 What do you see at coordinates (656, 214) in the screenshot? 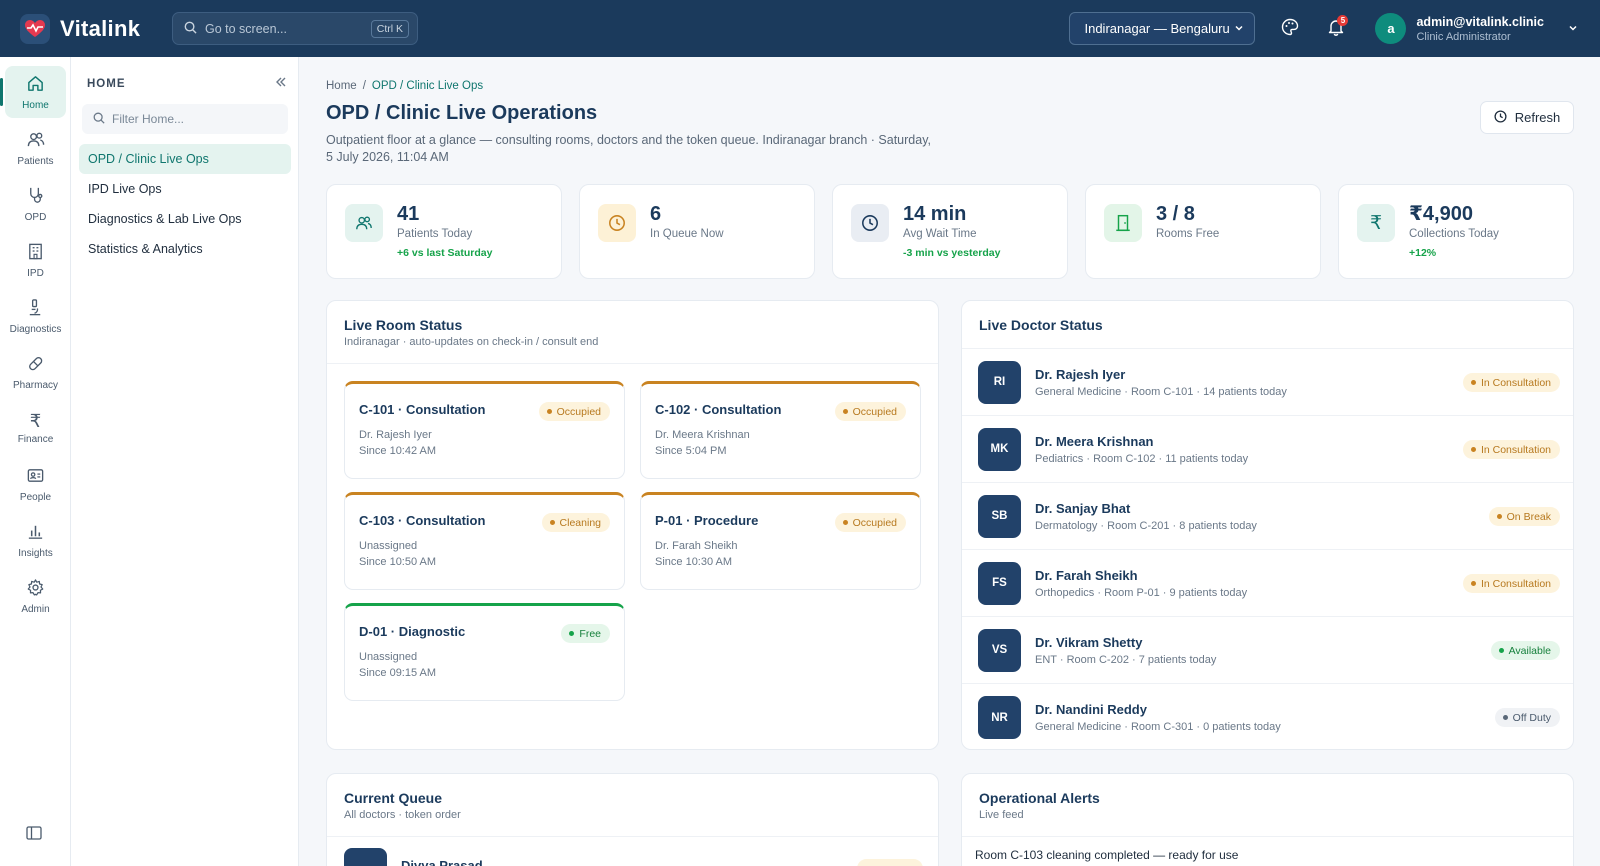
I see `kpi-value: 6` at bounding box center [656, 214].